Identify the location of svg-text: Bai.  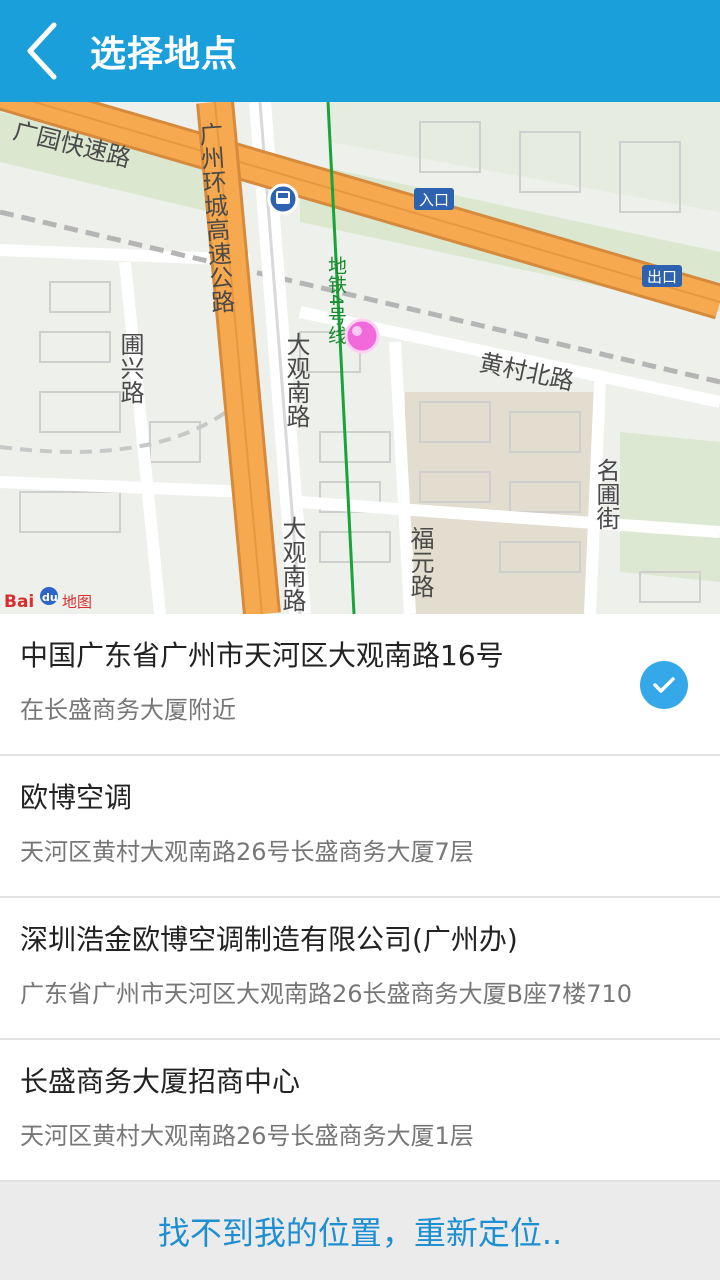
(19, 602).